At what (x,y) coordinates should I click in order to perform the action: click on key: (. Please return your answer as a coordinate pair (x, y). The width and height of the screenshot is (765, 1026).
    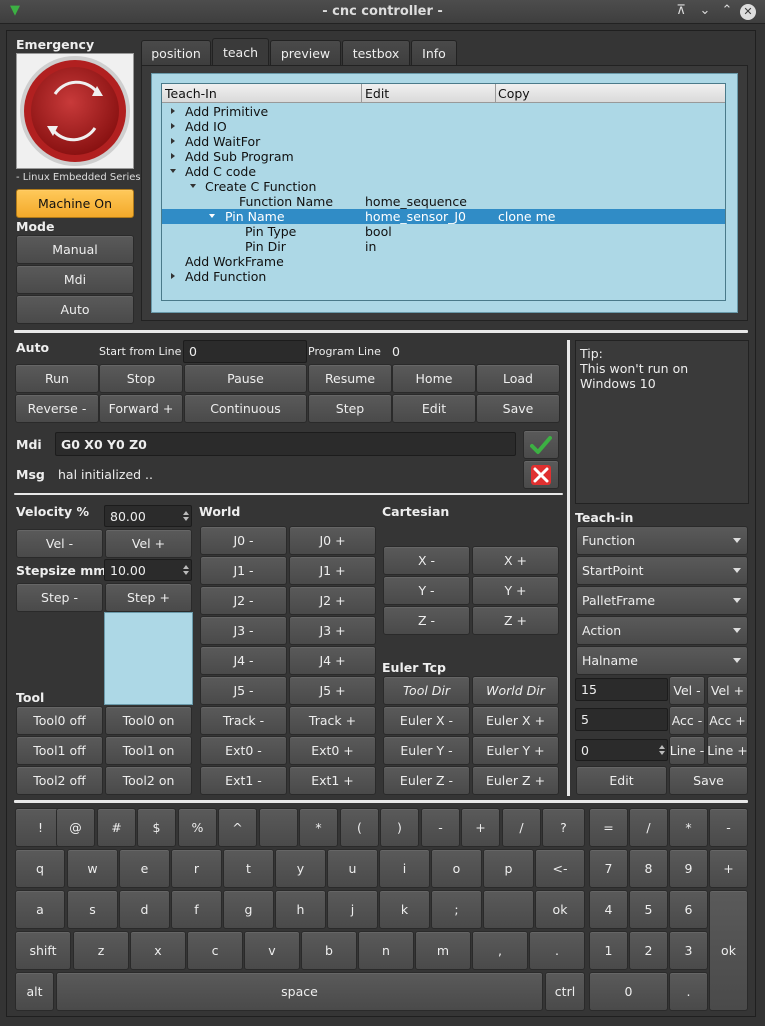
    Looking at the image, I should click on (359, 827).